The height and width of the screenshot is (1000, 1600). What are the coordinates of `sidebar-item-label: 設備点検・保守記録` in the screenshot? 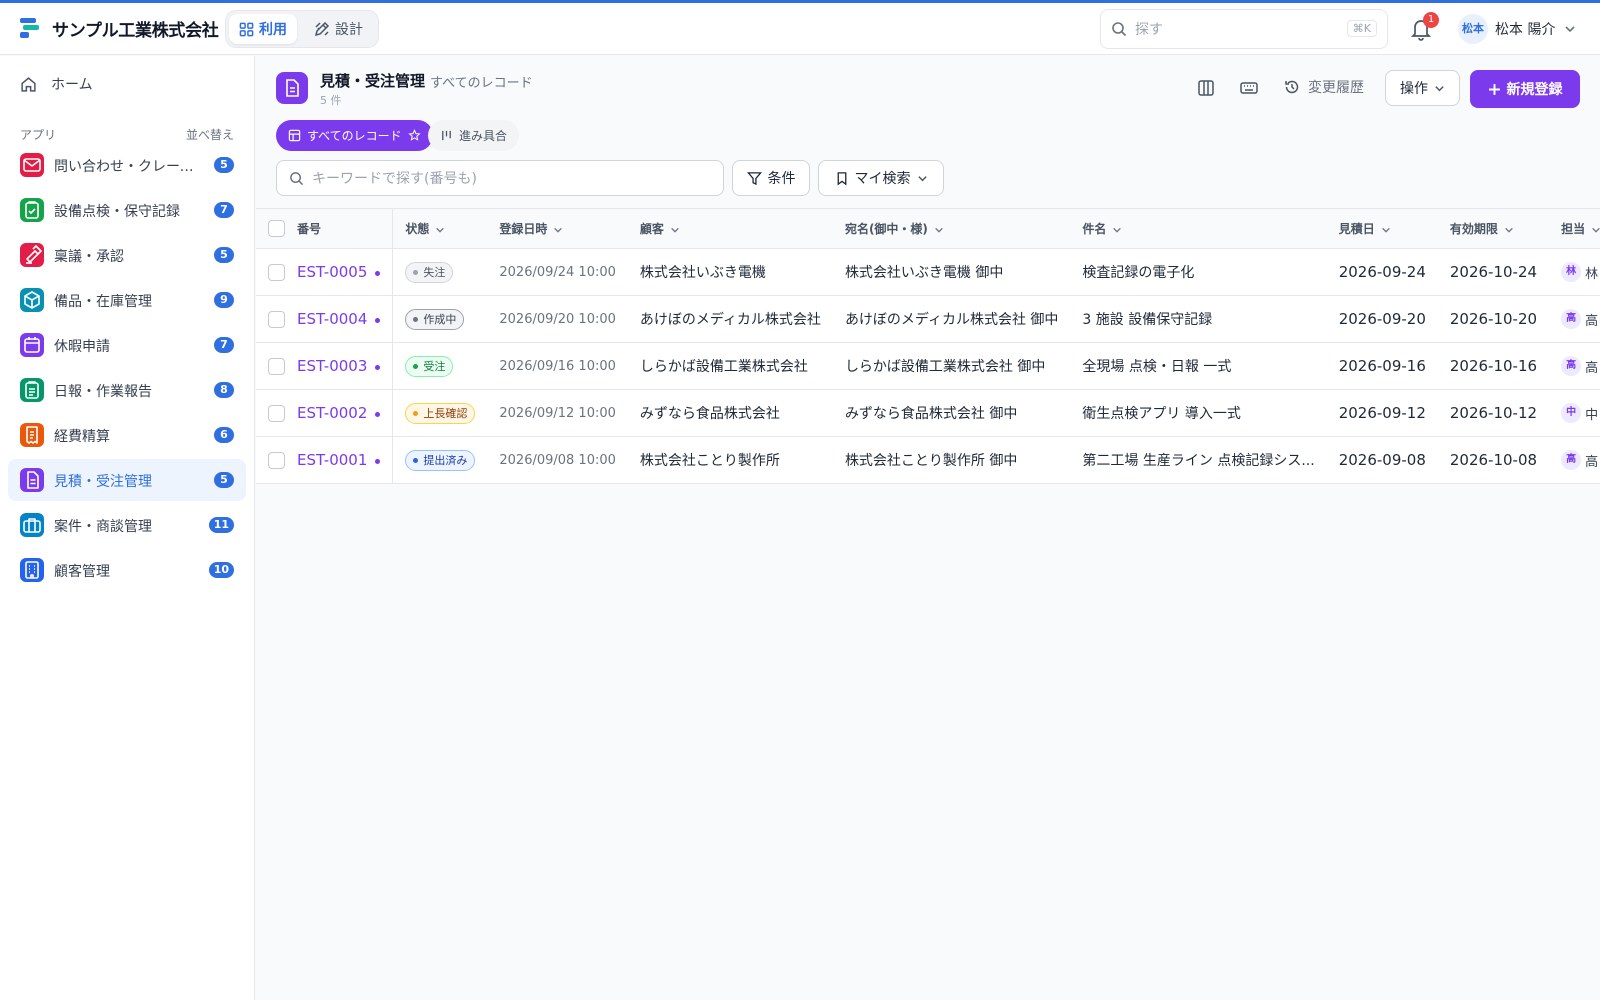 It's located at (117, 212).